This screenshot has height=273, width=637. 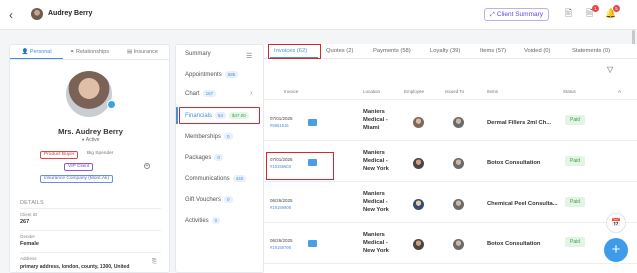 What do you see at coordinates (414, 91) in the screenshot?
I see `col-employee: Employee` at bounding box center [414, 91].